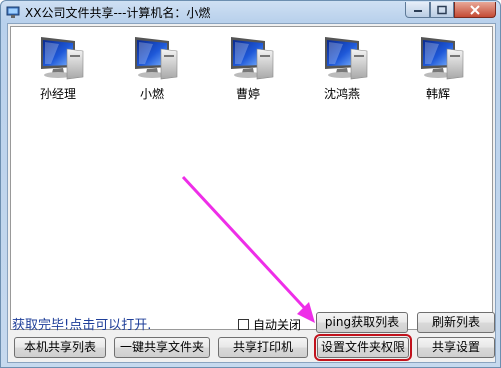  I want to click on computer-name: 曹婷, so click(247, 94).